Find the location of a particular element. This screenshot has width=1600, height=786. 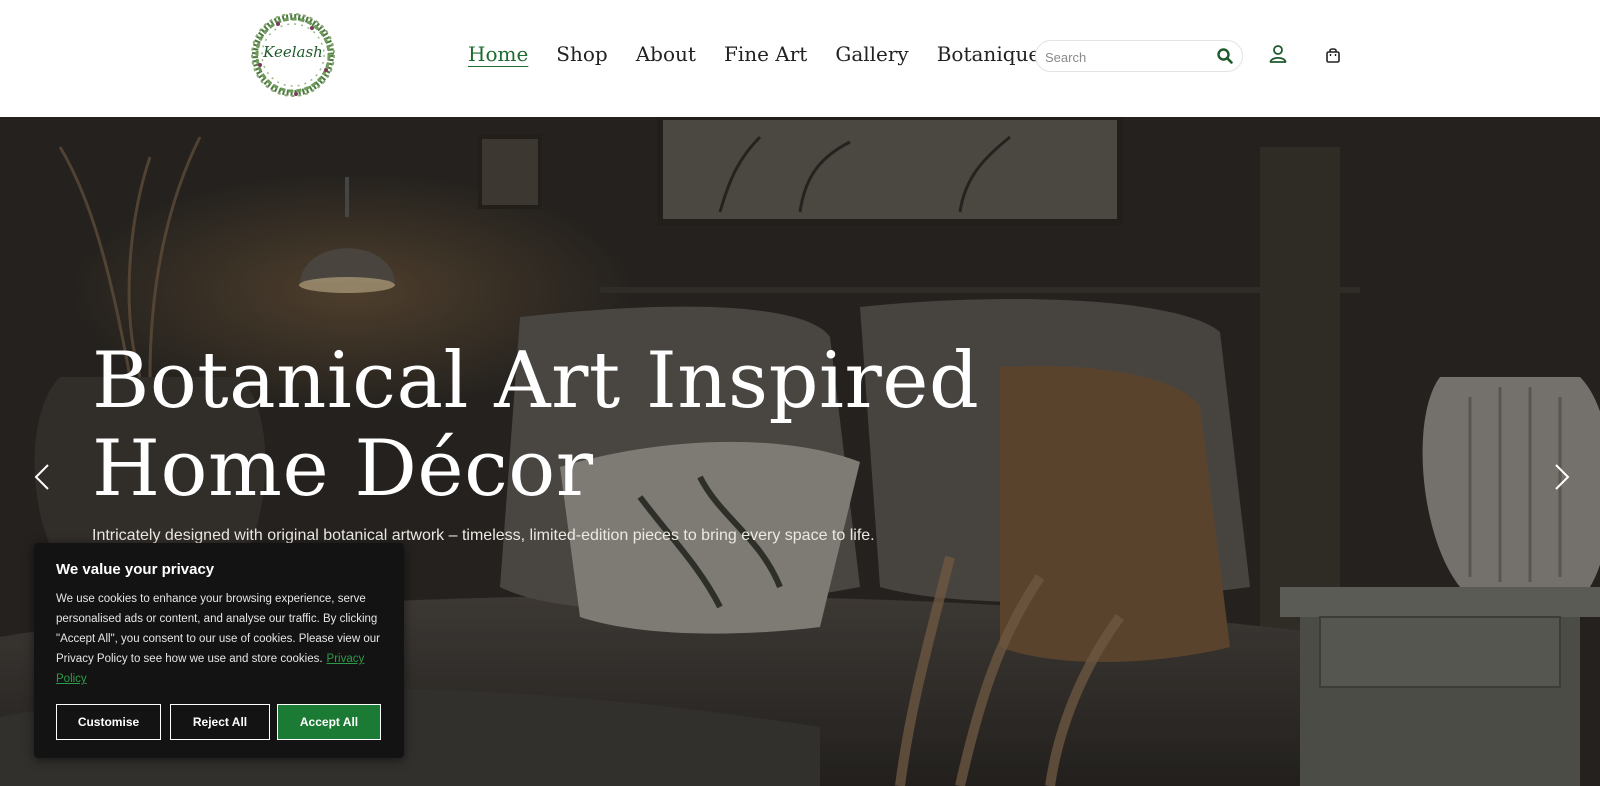

nav-item-about: About is located at coordinates (666, 54).